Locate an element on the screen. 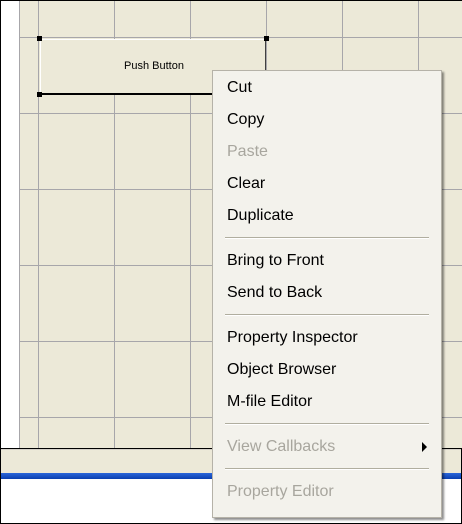  menu-item-cut: Cut is located at coordinates (327, 88).